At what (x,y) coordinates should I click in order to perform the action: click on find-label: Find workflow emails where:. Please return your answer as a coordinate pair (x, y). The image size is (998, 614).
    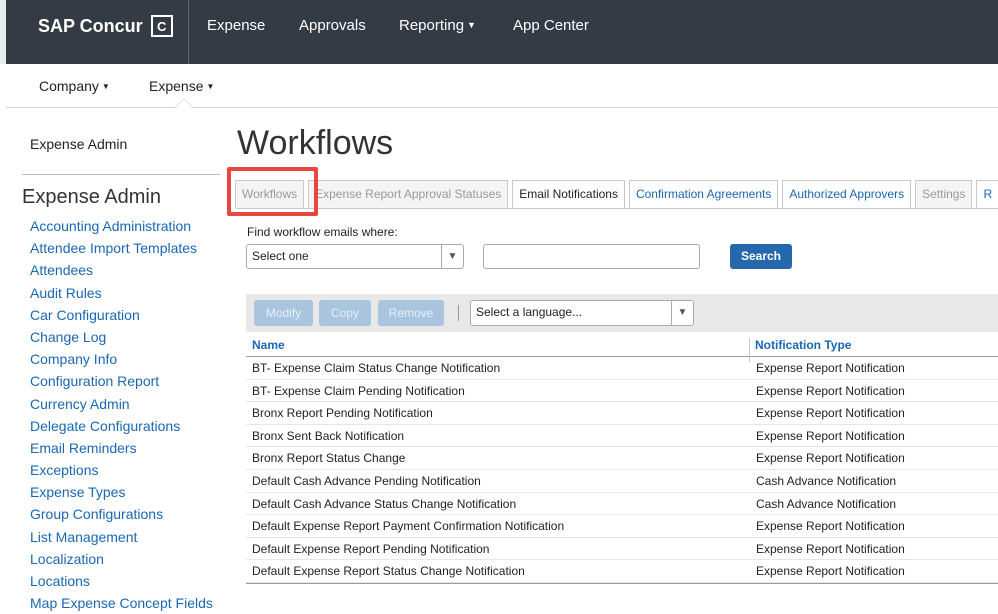
    Looking at the image, I should click on (322, 232).